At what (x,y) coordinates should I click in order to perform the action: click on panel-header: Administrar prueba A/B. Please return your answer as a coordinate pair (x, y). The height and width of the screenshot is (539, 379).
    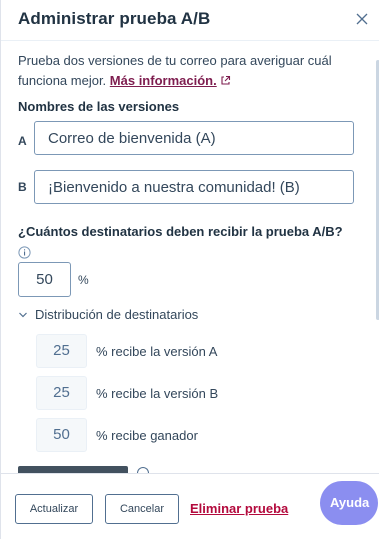
    Looking at the image, I should click on (190, 20).